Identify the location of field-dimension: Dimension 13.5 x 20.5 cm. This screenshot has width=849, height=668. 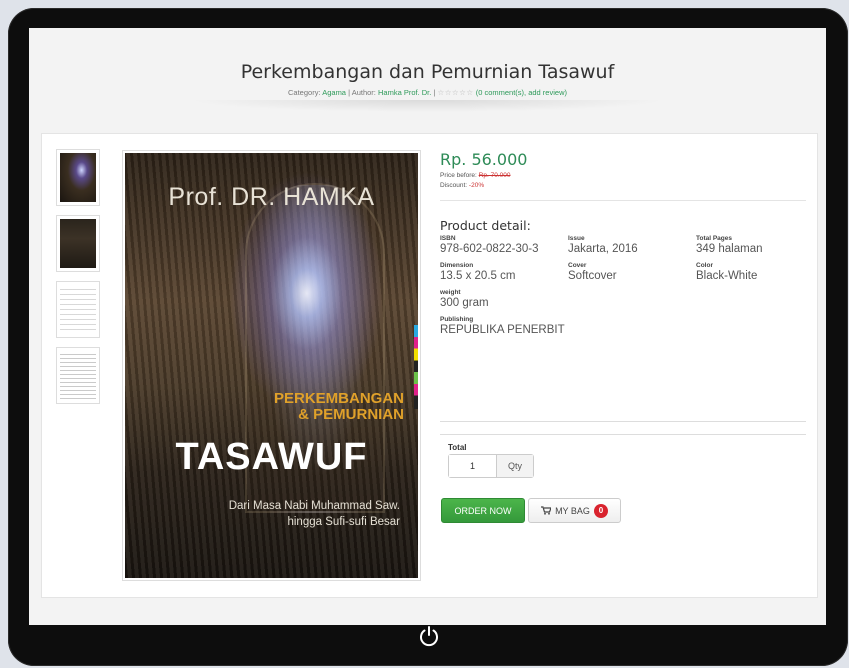
(478, 272).